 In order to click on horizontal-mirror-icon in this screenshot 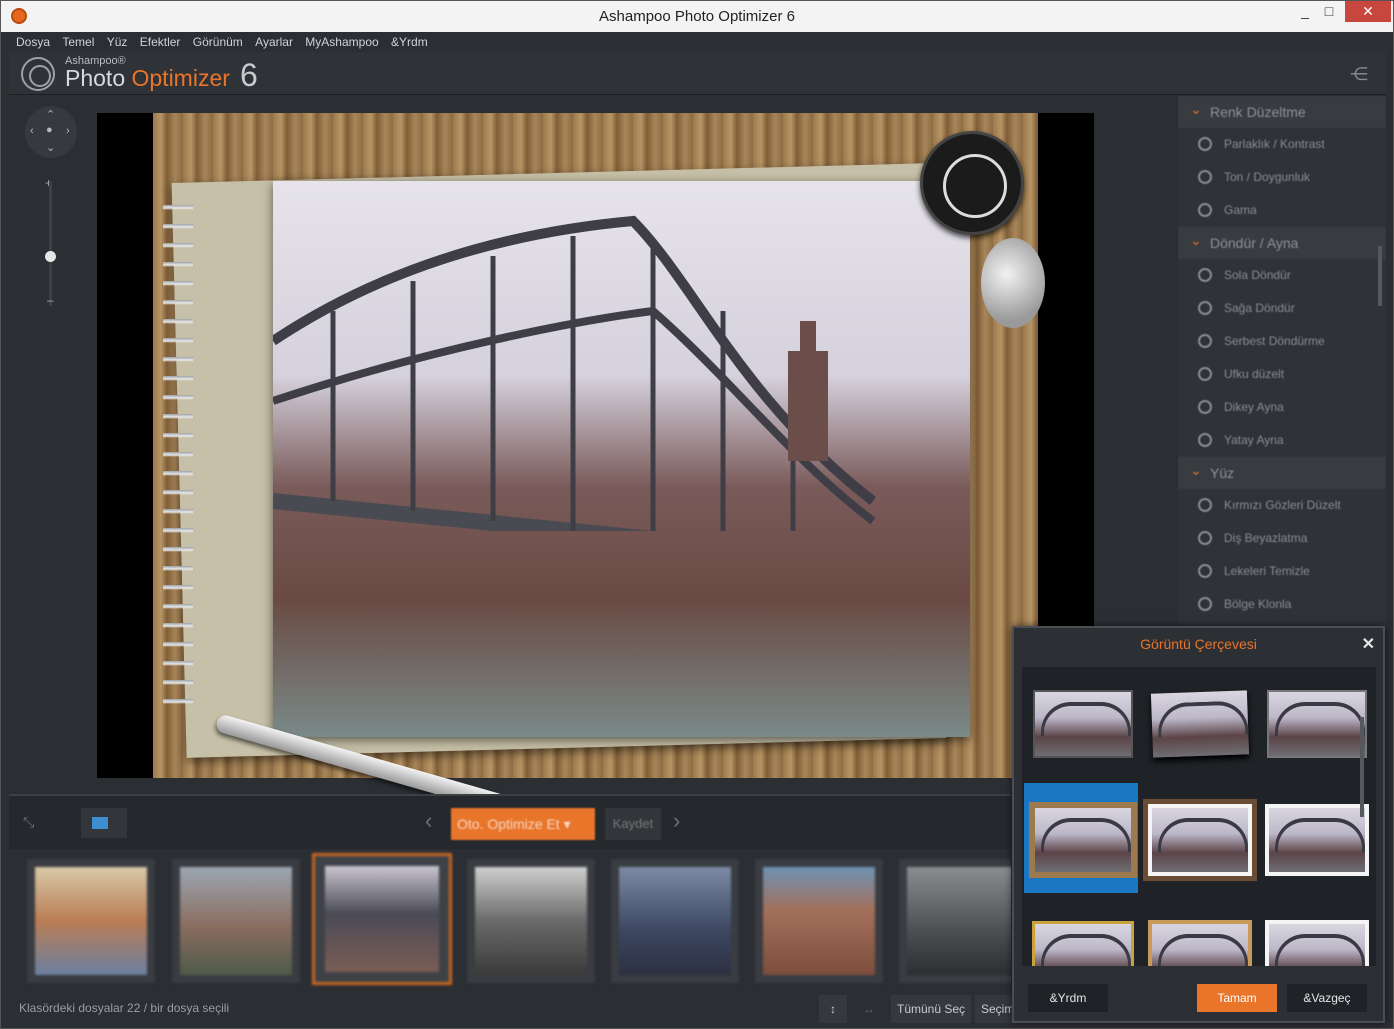, I will do `click(1205, 440)`.